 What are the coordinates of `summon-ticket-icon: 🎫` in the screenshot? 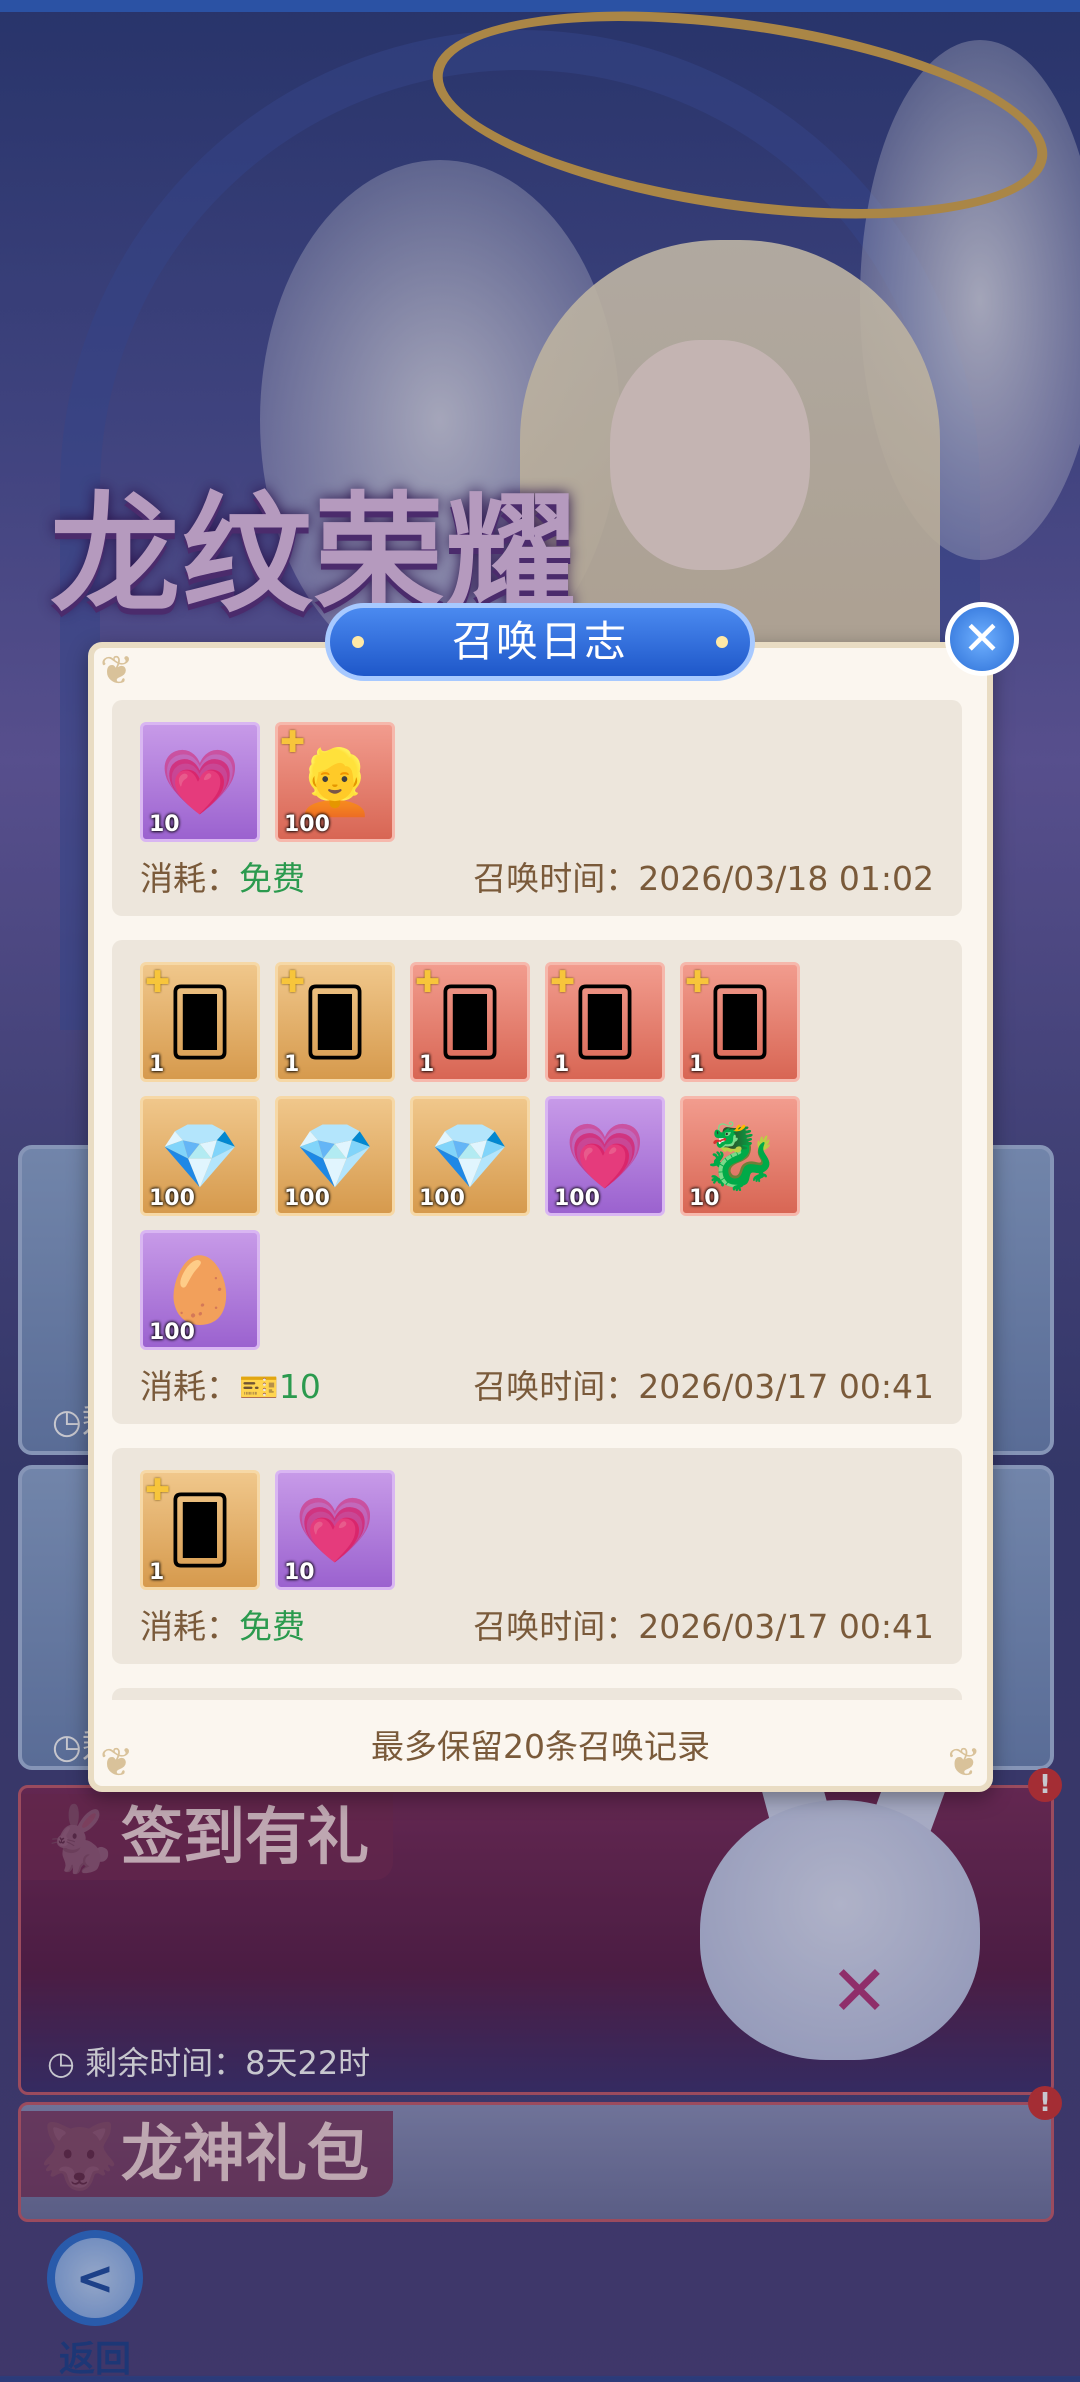 It's located at (259, 1387).